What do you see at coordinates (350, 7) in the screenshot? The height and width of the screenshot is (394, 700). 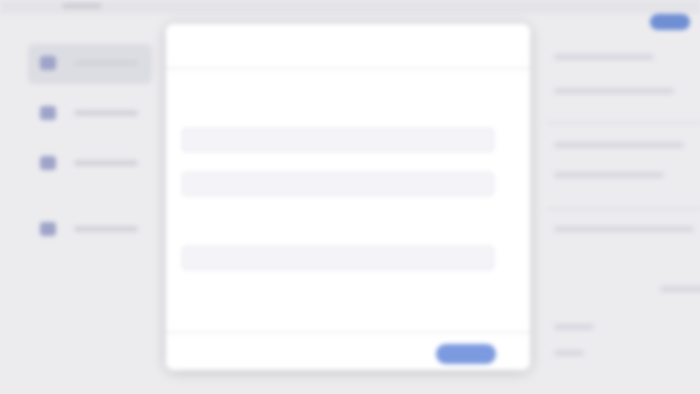 I see `app-header` at bounding box center [350, 7].